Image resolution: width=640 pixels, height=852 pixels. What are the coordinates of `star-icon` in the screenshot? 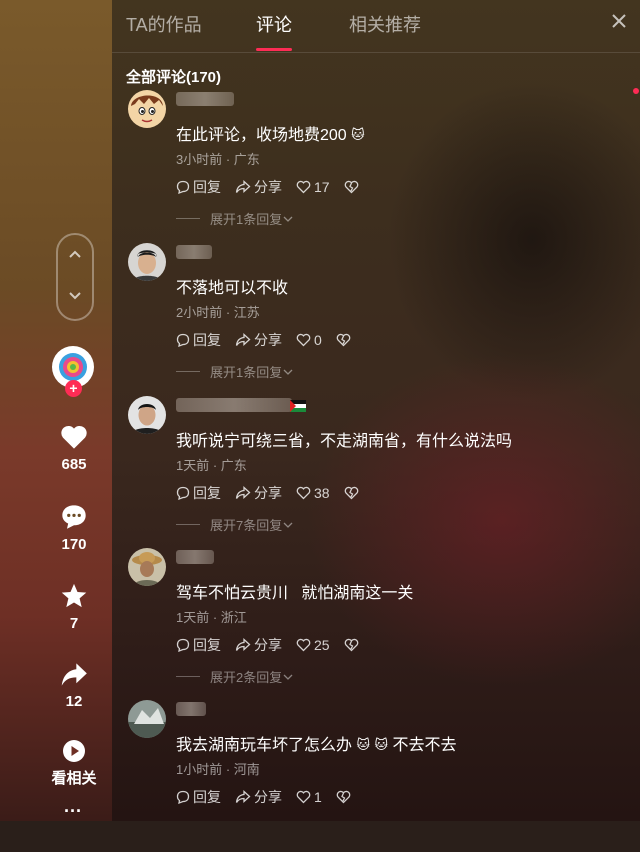 It's located at (74, 595).